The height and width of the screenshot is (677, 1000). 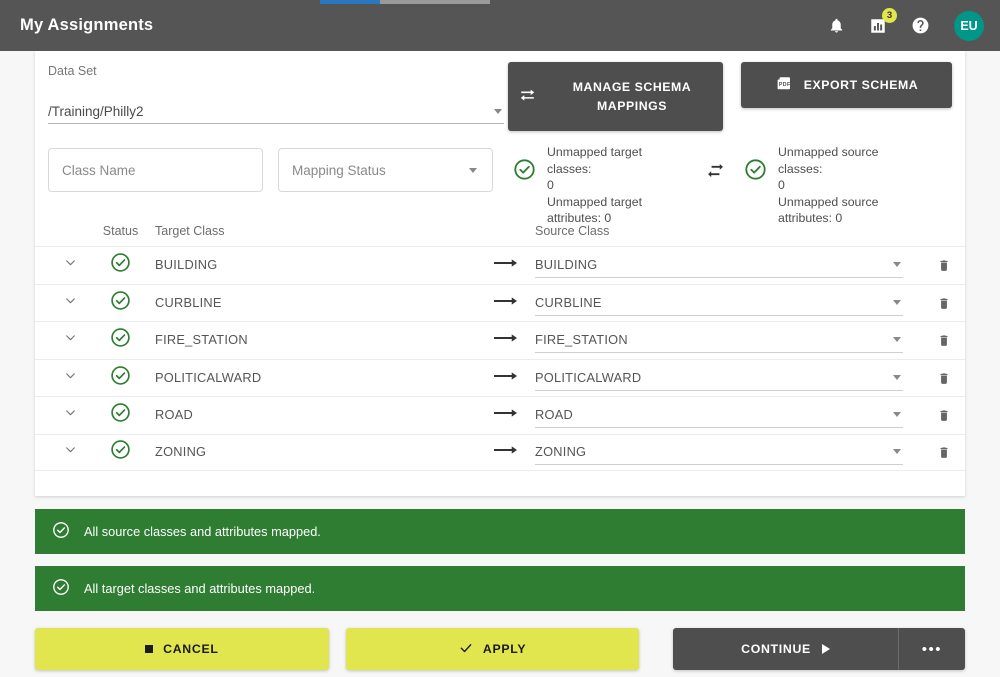 I want to click on dataset-field-group: Data Set /Training/Philly2, so click(x=276, y=94).